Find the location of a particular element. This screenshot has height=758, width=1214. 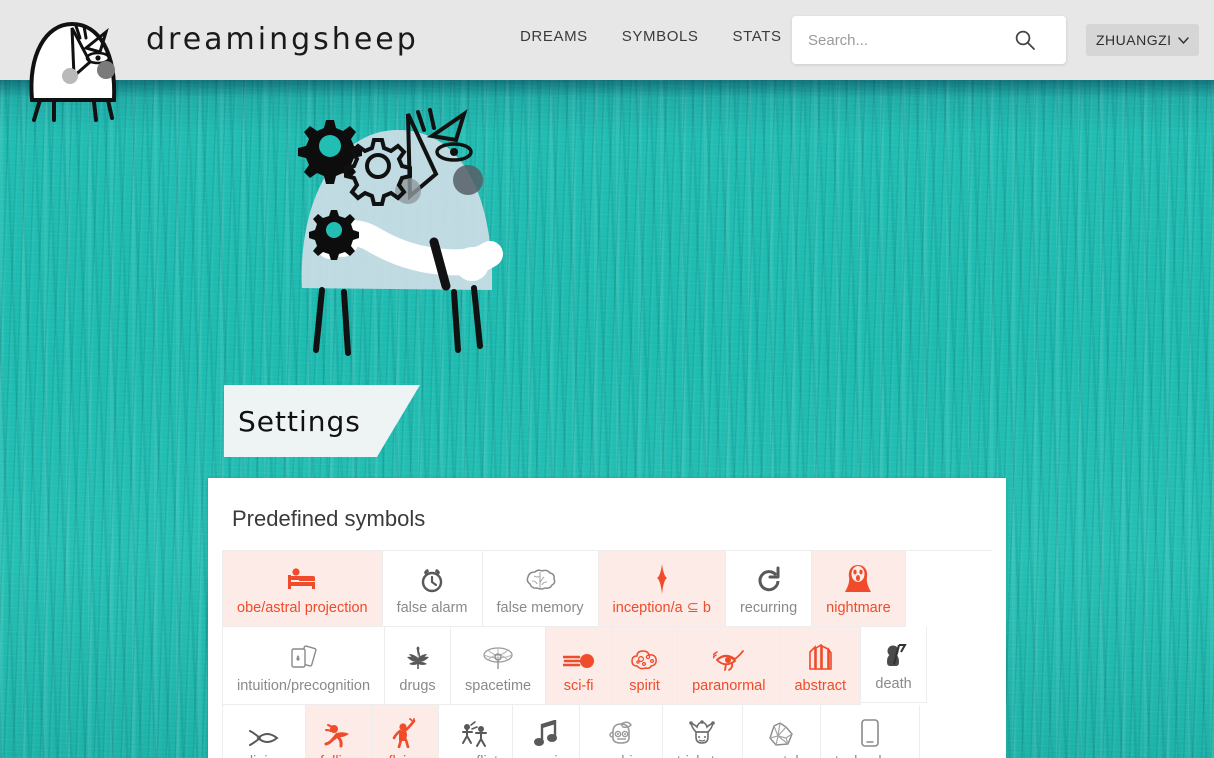

nav-item-dreams: DREAMS is located at coordinates (554, 36).